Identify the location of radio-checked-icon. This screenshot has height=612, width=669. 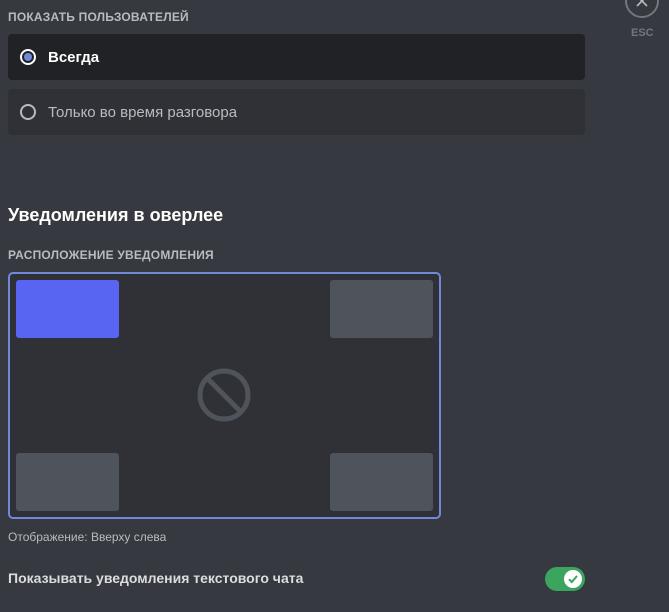
(28, 57).